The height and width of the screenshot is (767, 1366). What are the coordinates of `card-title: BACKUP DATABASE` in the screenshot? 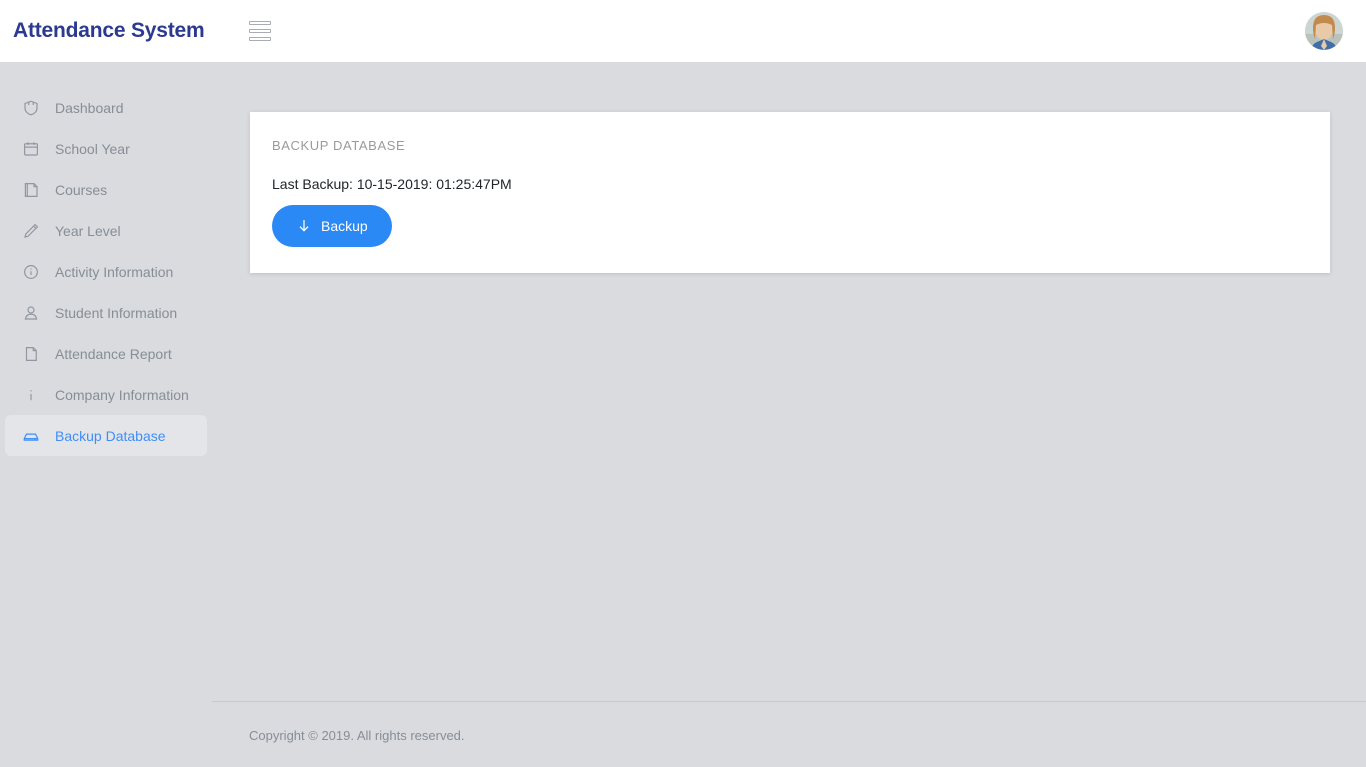 It's located at (339, 145).